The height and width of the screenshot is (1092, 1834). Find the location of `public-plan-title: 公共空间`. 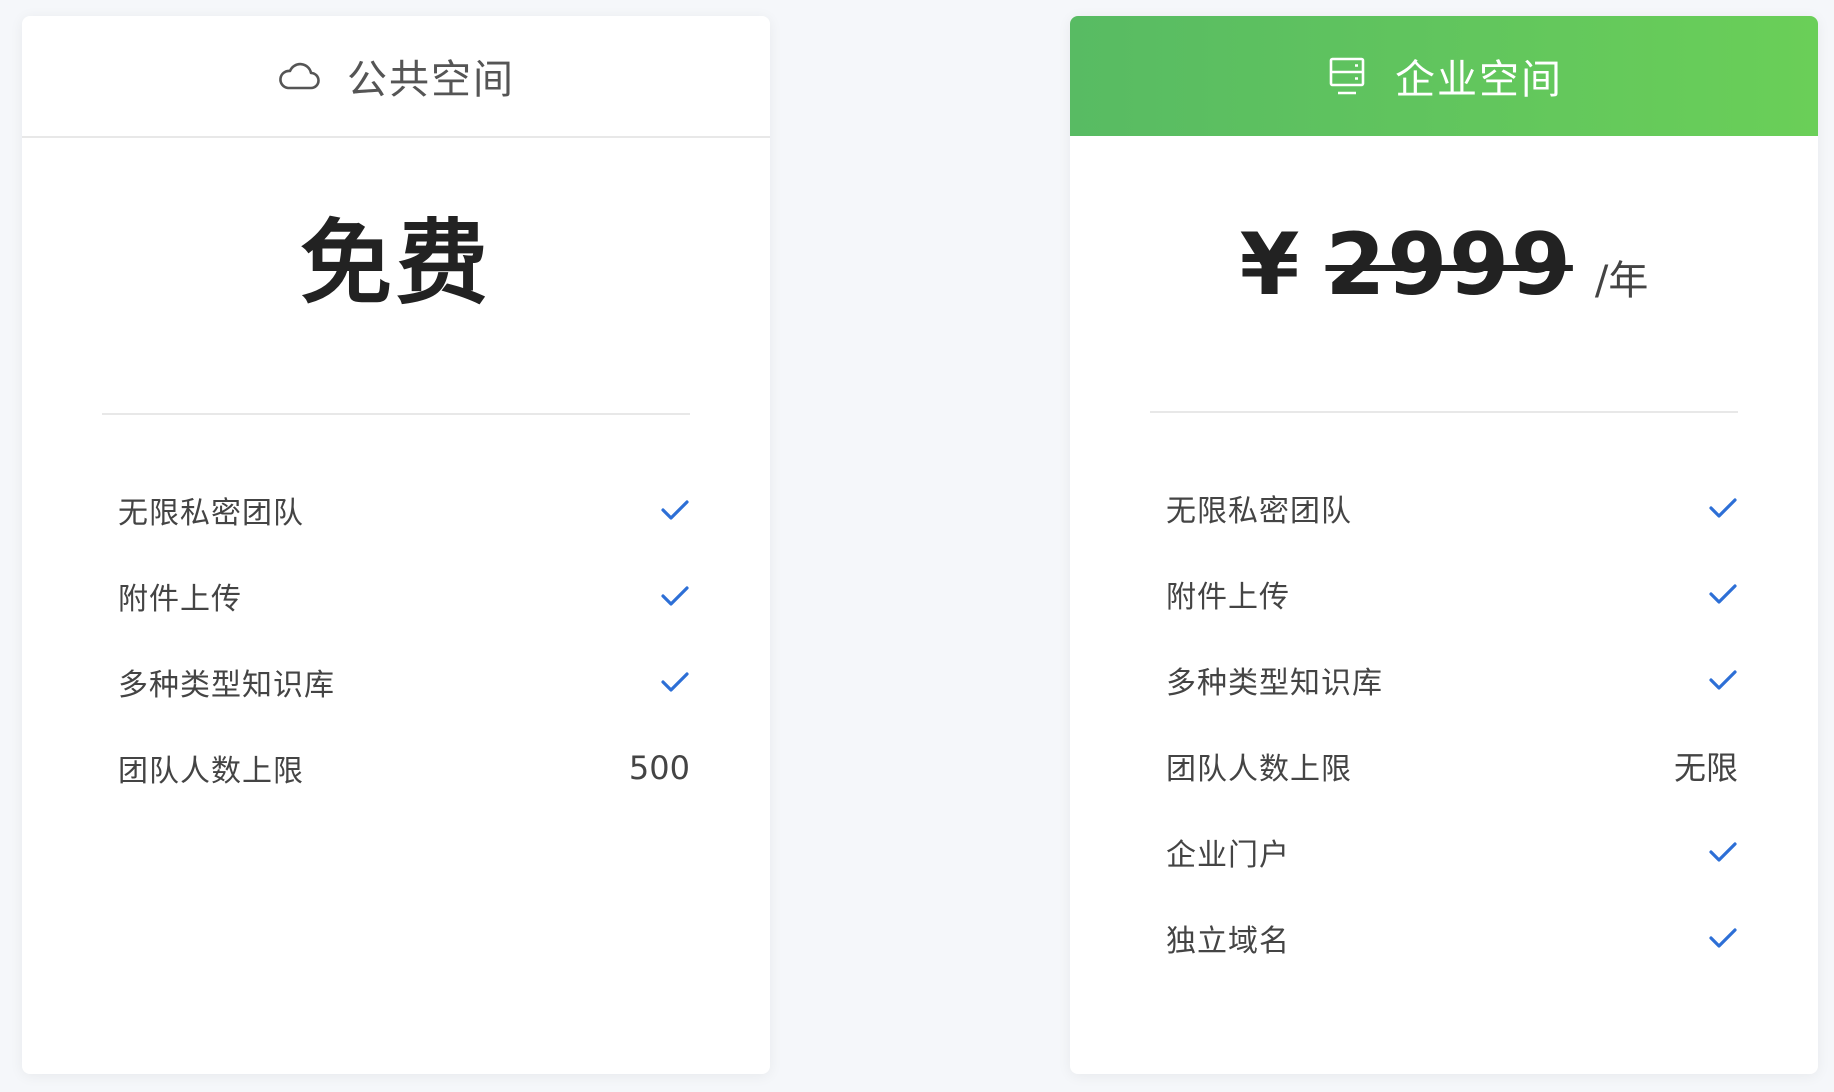

public-plan-title: 公共空间 is located at coordinates (431, 80).